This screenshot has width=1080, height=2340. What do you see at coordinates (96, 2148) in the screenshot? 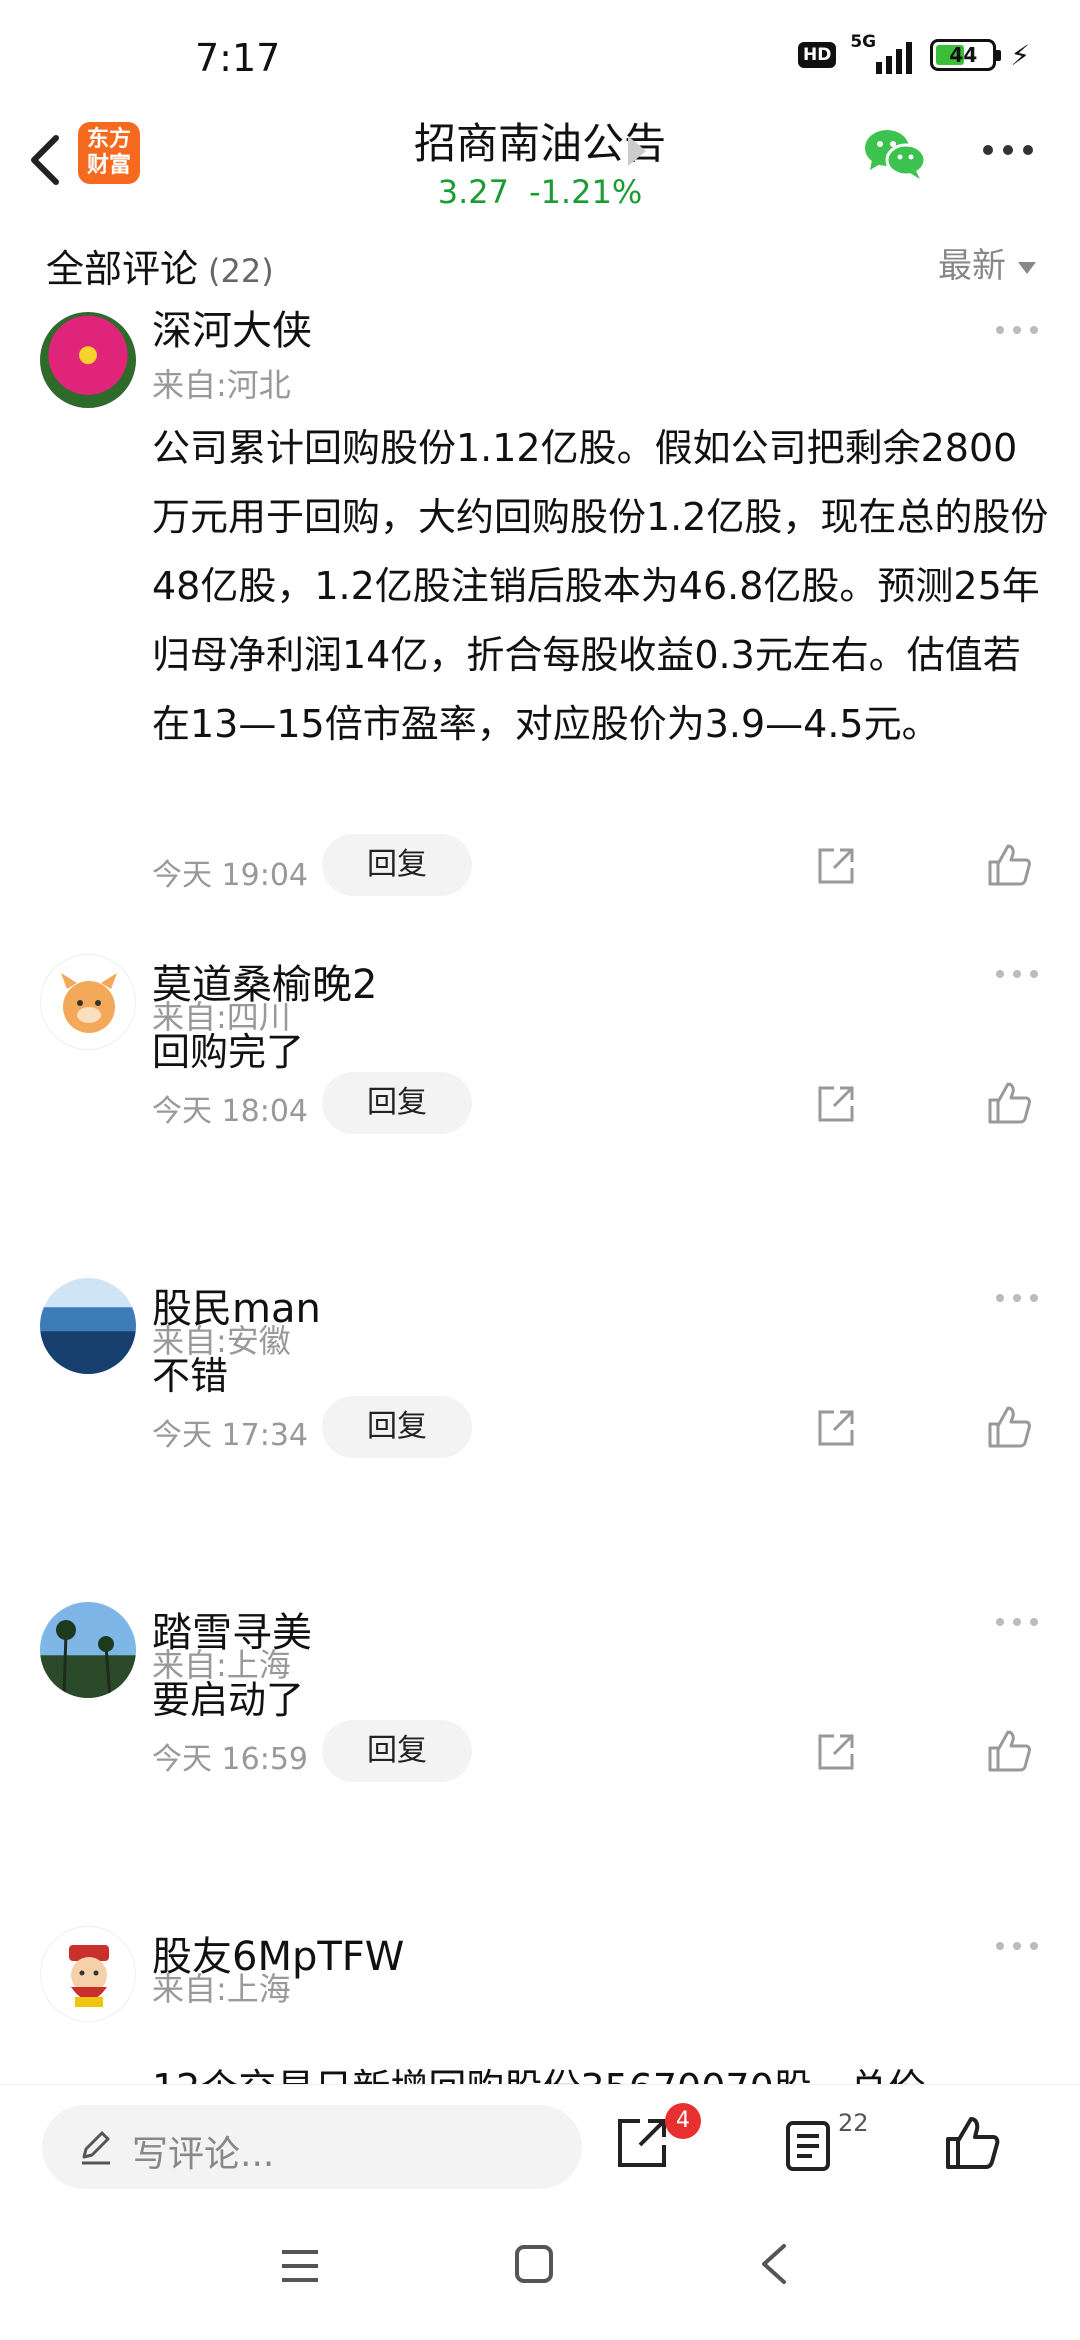
I see `pencil-icon` at bounding box center [96, 2148].